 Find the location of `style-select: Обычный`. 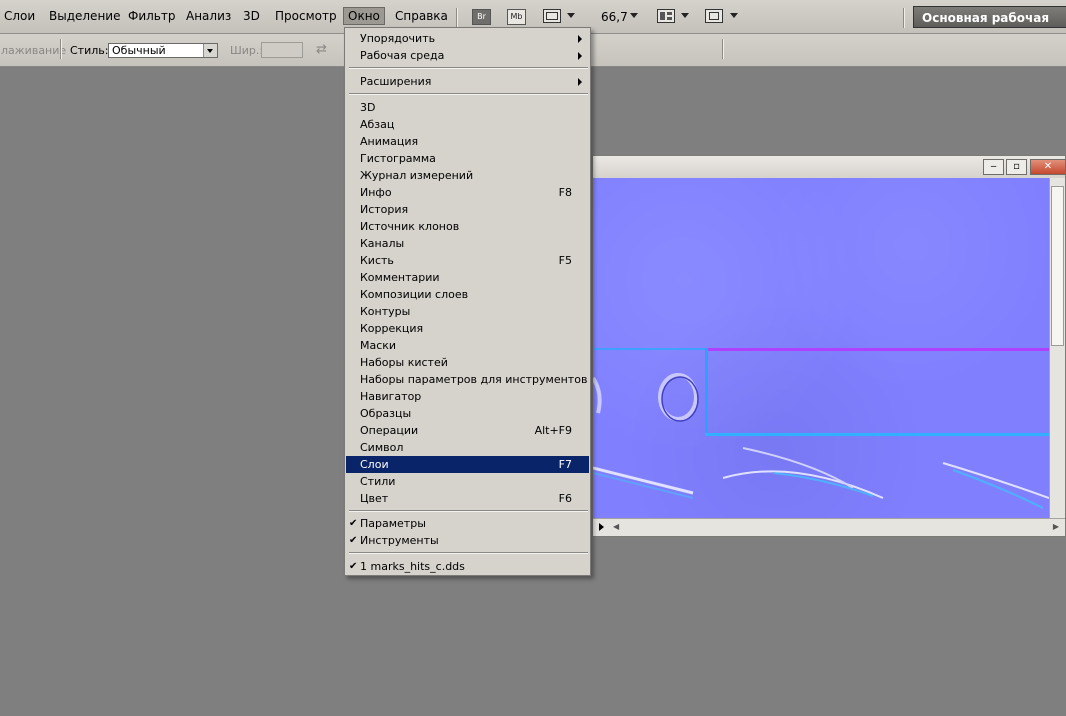

style-select: Обычный is located at coordinates (163, 50).